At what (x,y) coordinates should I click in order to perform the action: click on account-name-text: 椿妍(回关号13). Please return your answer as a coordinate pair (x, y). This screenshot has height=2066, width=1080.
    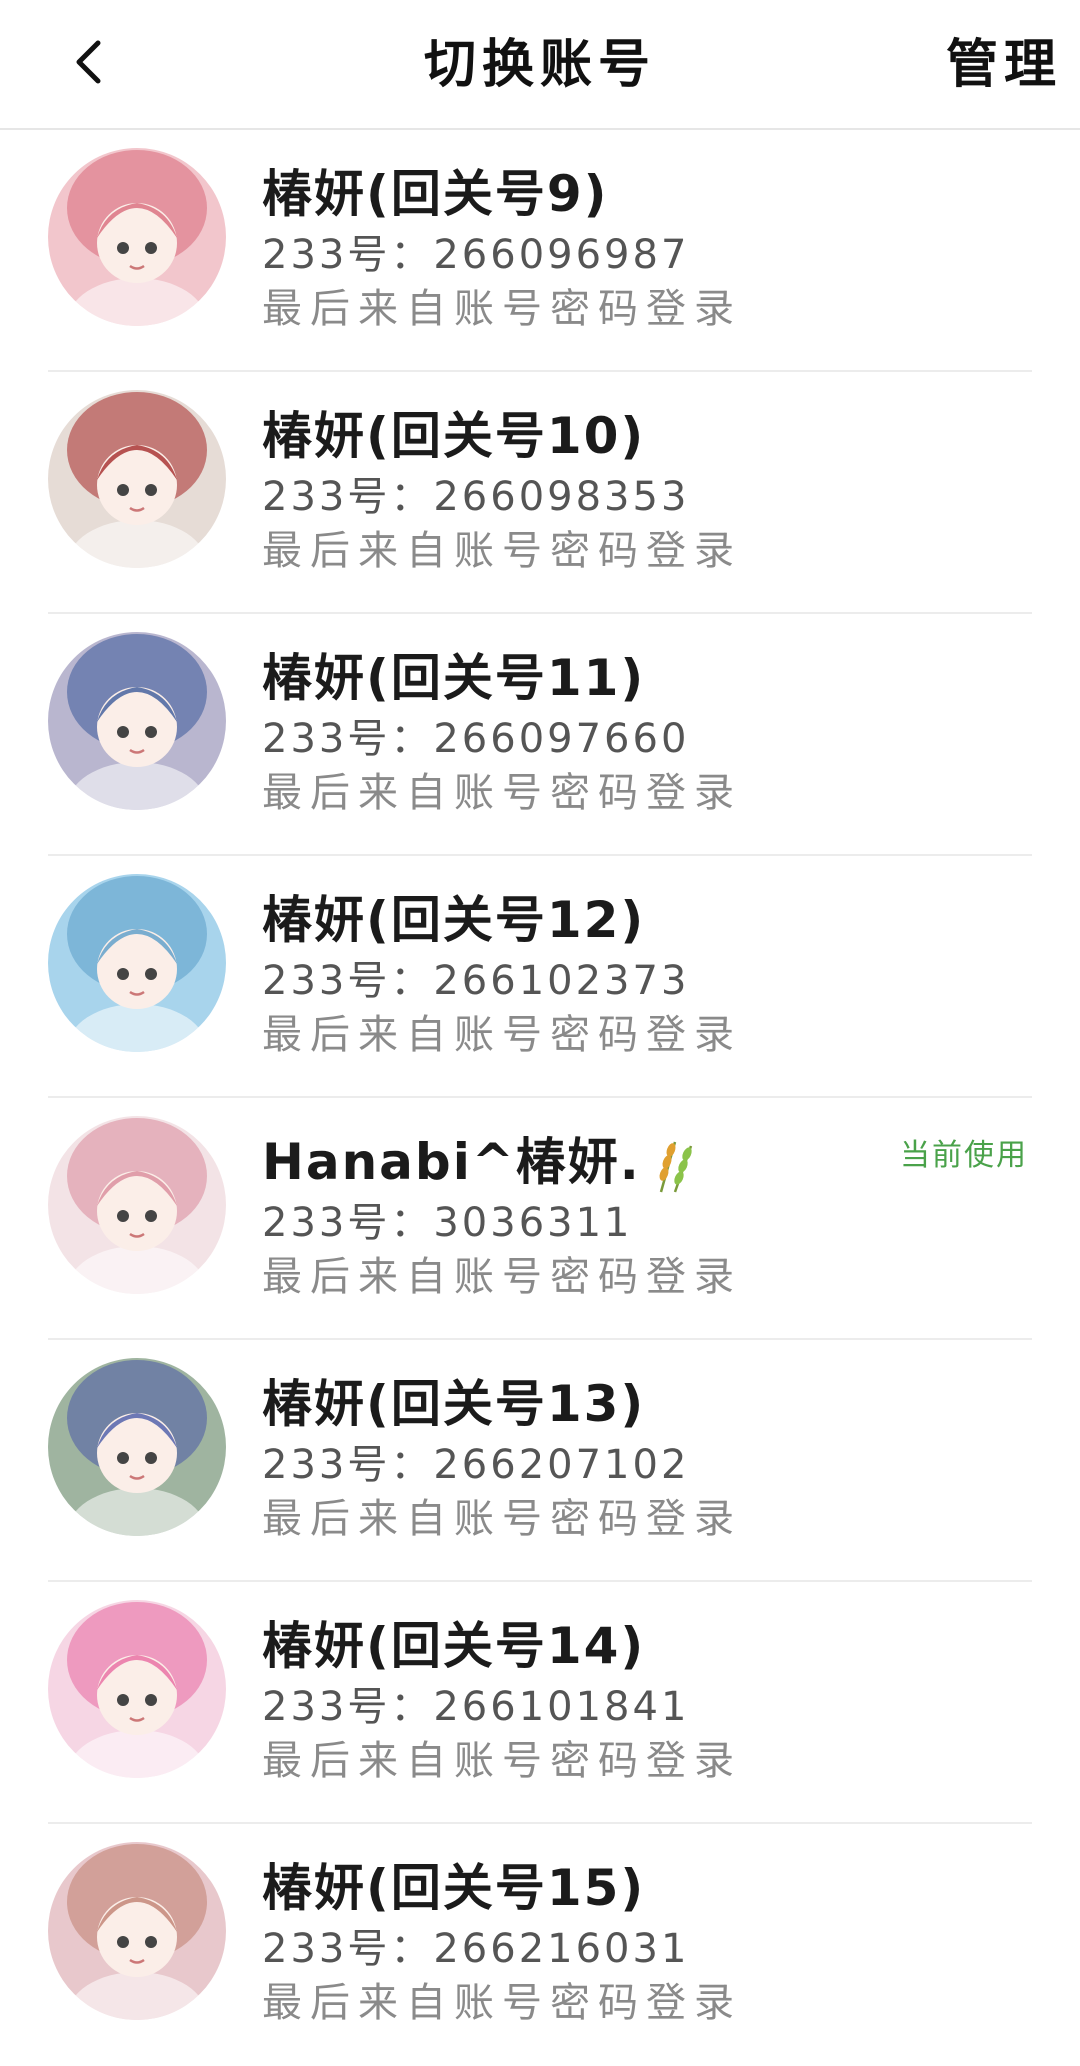
    Looking at the image, I should click on (454, 1404).